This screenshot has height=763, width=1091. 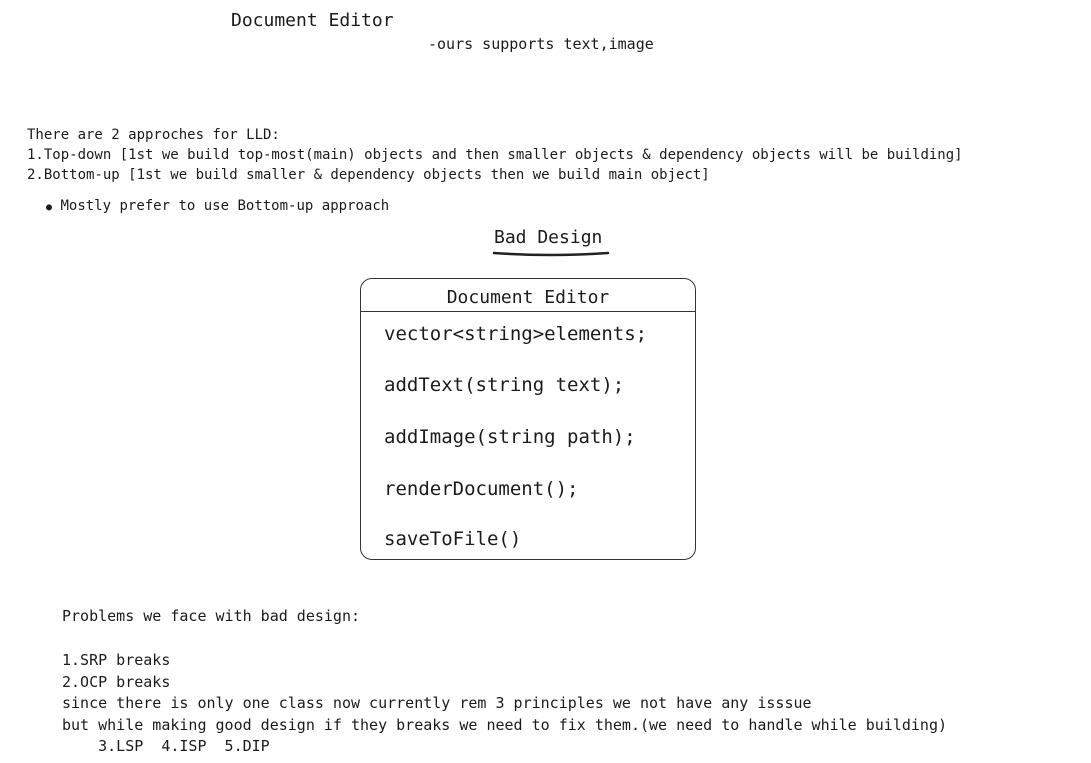 I want to click on class-member-elements: vector<string>elements;, so click(x=516, y=334).